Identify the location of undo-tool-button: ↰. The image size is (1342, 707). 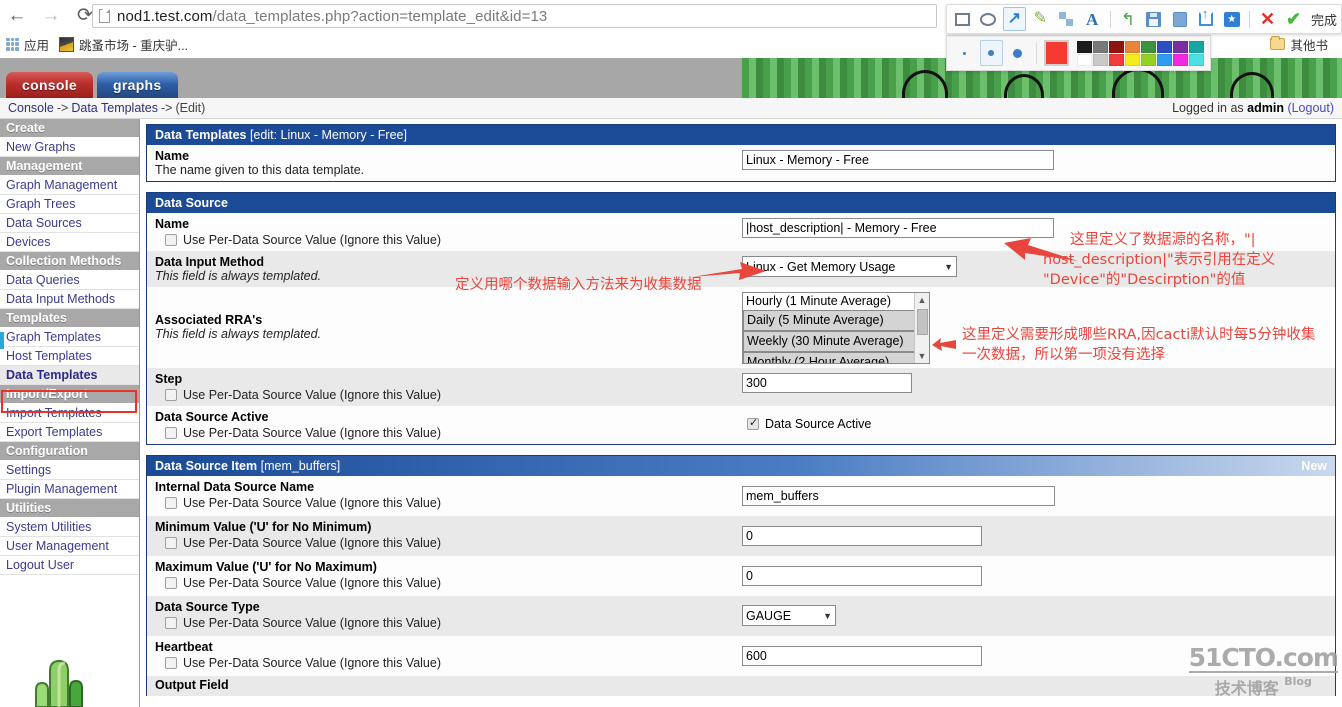
(1128, 19).